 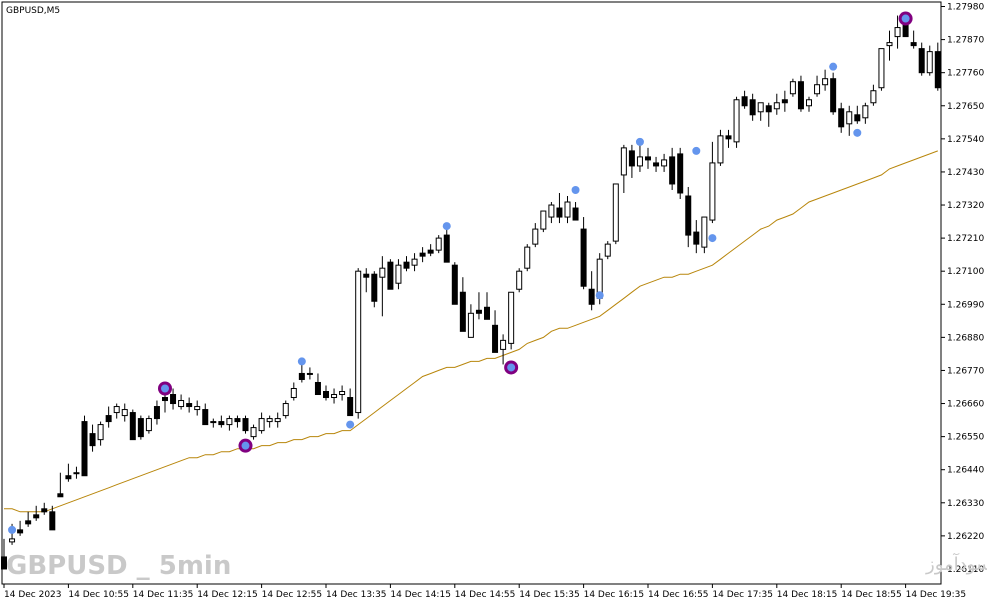 I want to click on price-tick-label: 1.27980, so click(x=965, y=8).